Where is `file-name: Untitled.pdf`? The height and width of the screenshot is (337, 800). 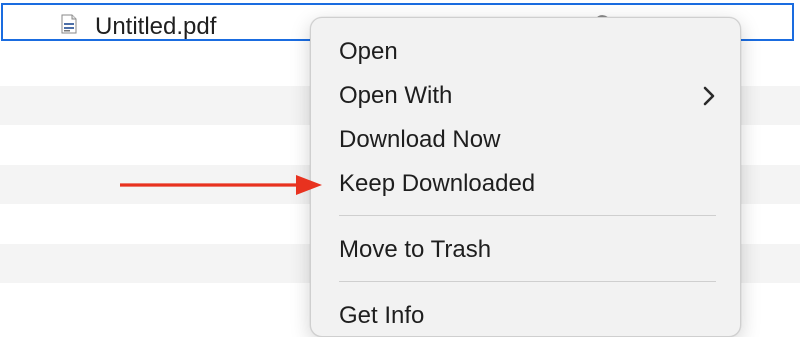
file-name: Untitled.pdf is located at coordinates (156, 26).